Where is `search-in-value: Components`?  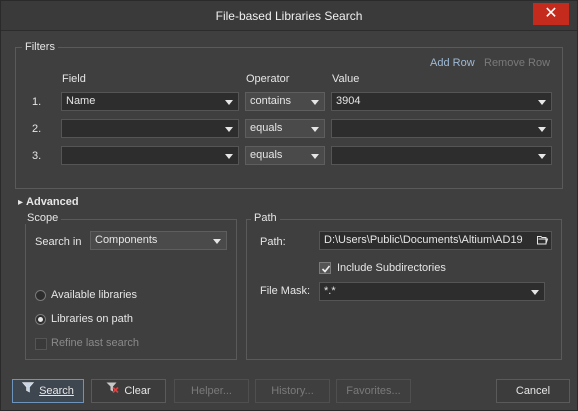
search-in-value: Components is located at coordinates (126, 240).